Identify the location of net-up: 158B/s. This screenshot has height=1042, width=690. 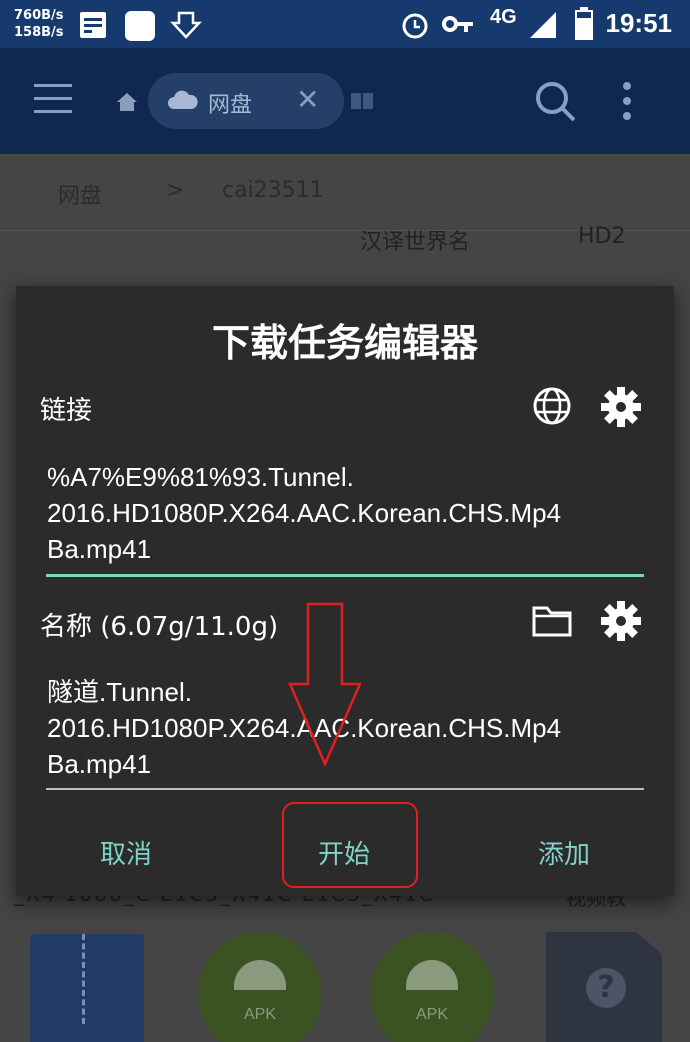
(39, 32).